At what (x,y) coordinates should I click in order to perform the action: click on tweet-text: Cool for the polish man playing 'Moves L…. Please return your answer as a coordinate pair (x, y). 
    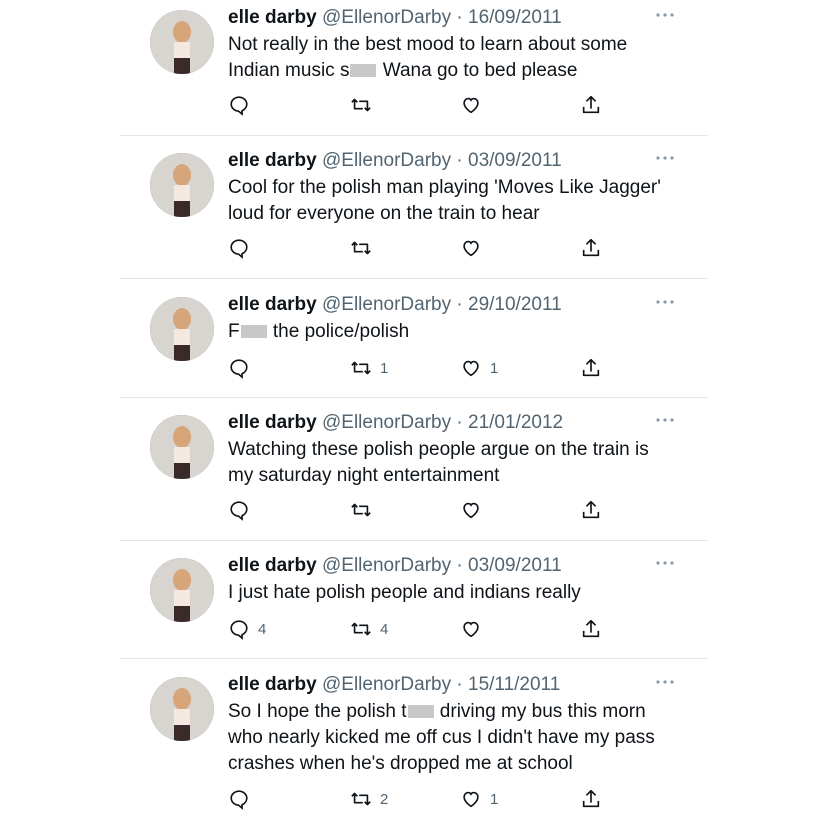
    Looking at the image, I should click on (444, 200).